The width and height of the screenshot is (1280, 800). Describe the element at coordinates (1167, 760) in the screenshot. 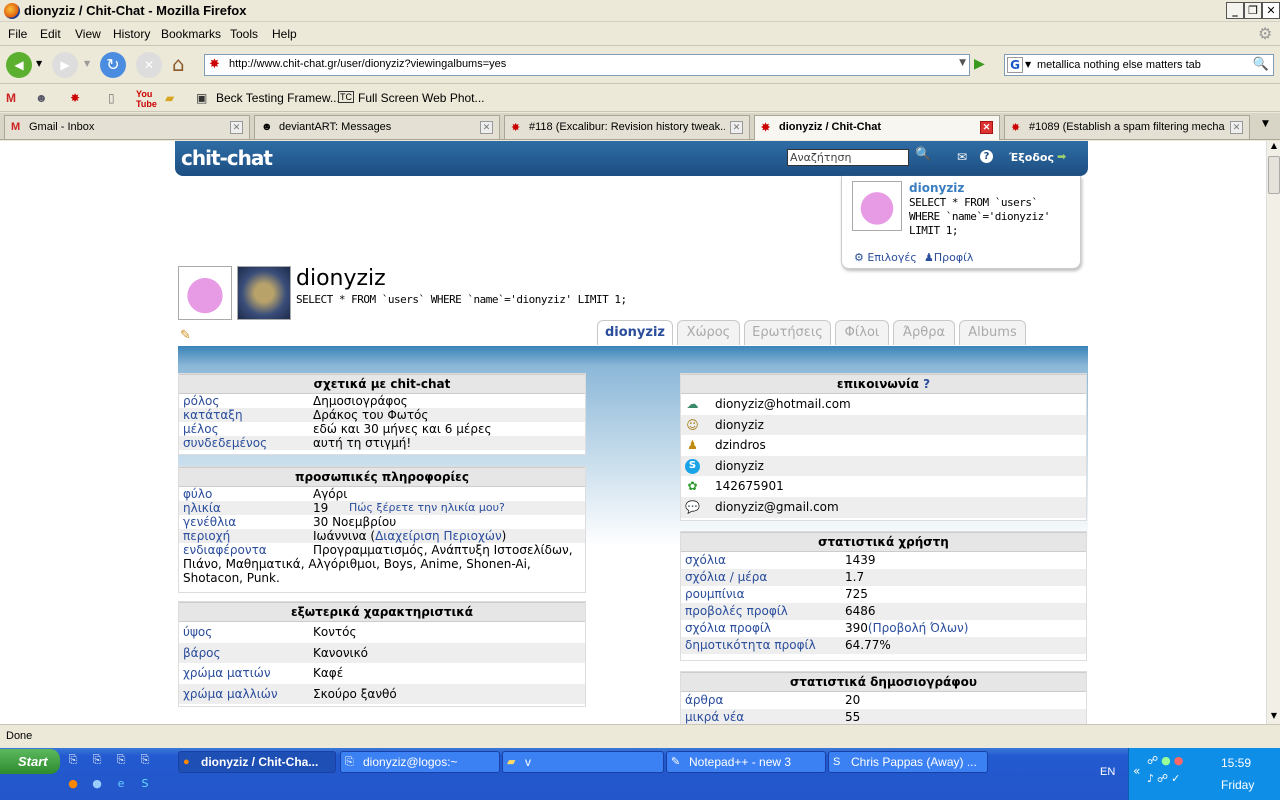

I see `messenger-icon: ●` at that location.